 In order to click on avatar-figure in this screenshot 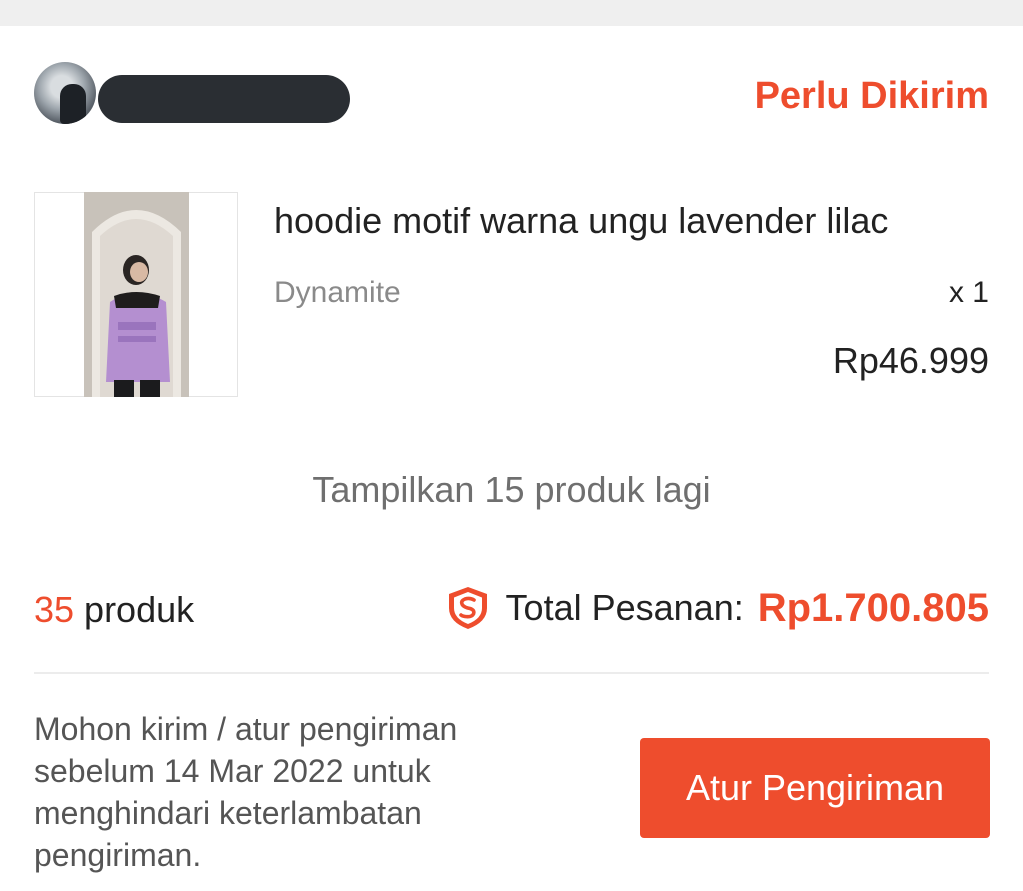, I will do `click(73, 104)`.